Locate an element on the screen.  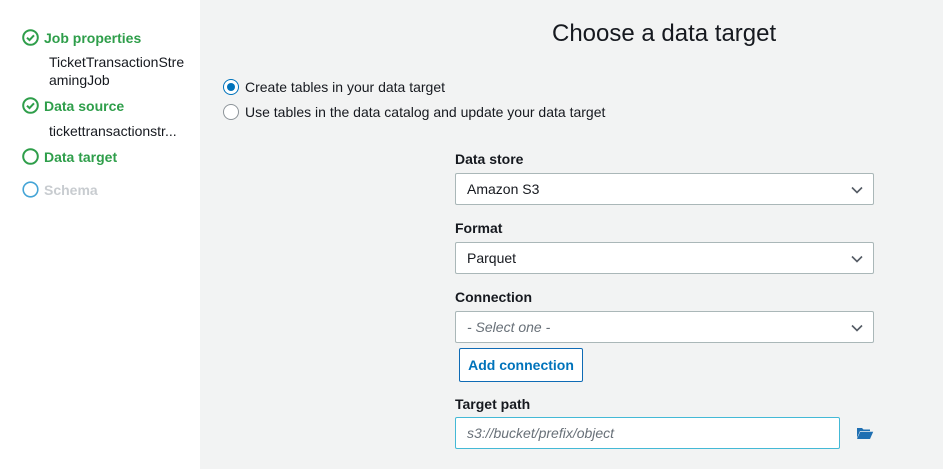
step-data-target: Data target is located at coordinates (69, 156).